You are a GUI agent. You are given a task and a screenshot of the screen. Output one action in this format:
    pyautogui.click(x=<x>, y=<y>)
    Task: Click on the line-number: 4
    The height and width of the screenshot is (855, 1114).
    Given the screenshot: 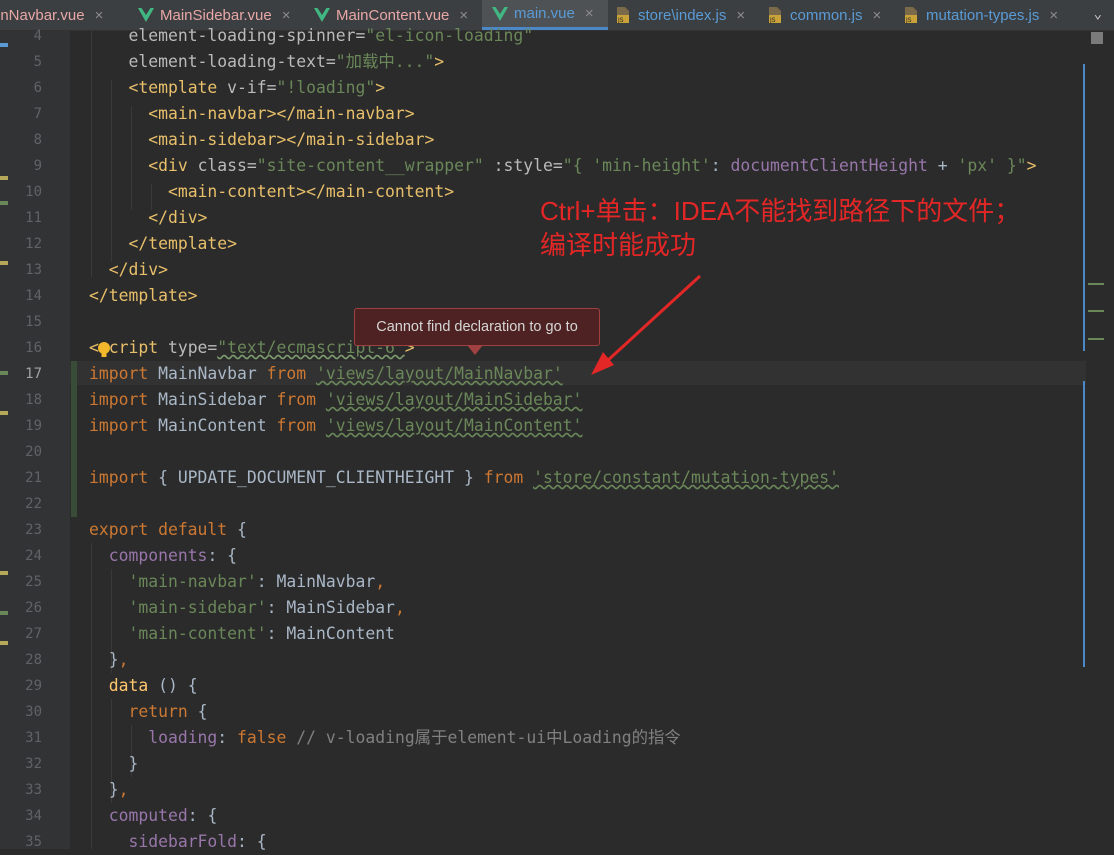 What is the action you would take?
    pyautogui.click(x=37, y=36)
    